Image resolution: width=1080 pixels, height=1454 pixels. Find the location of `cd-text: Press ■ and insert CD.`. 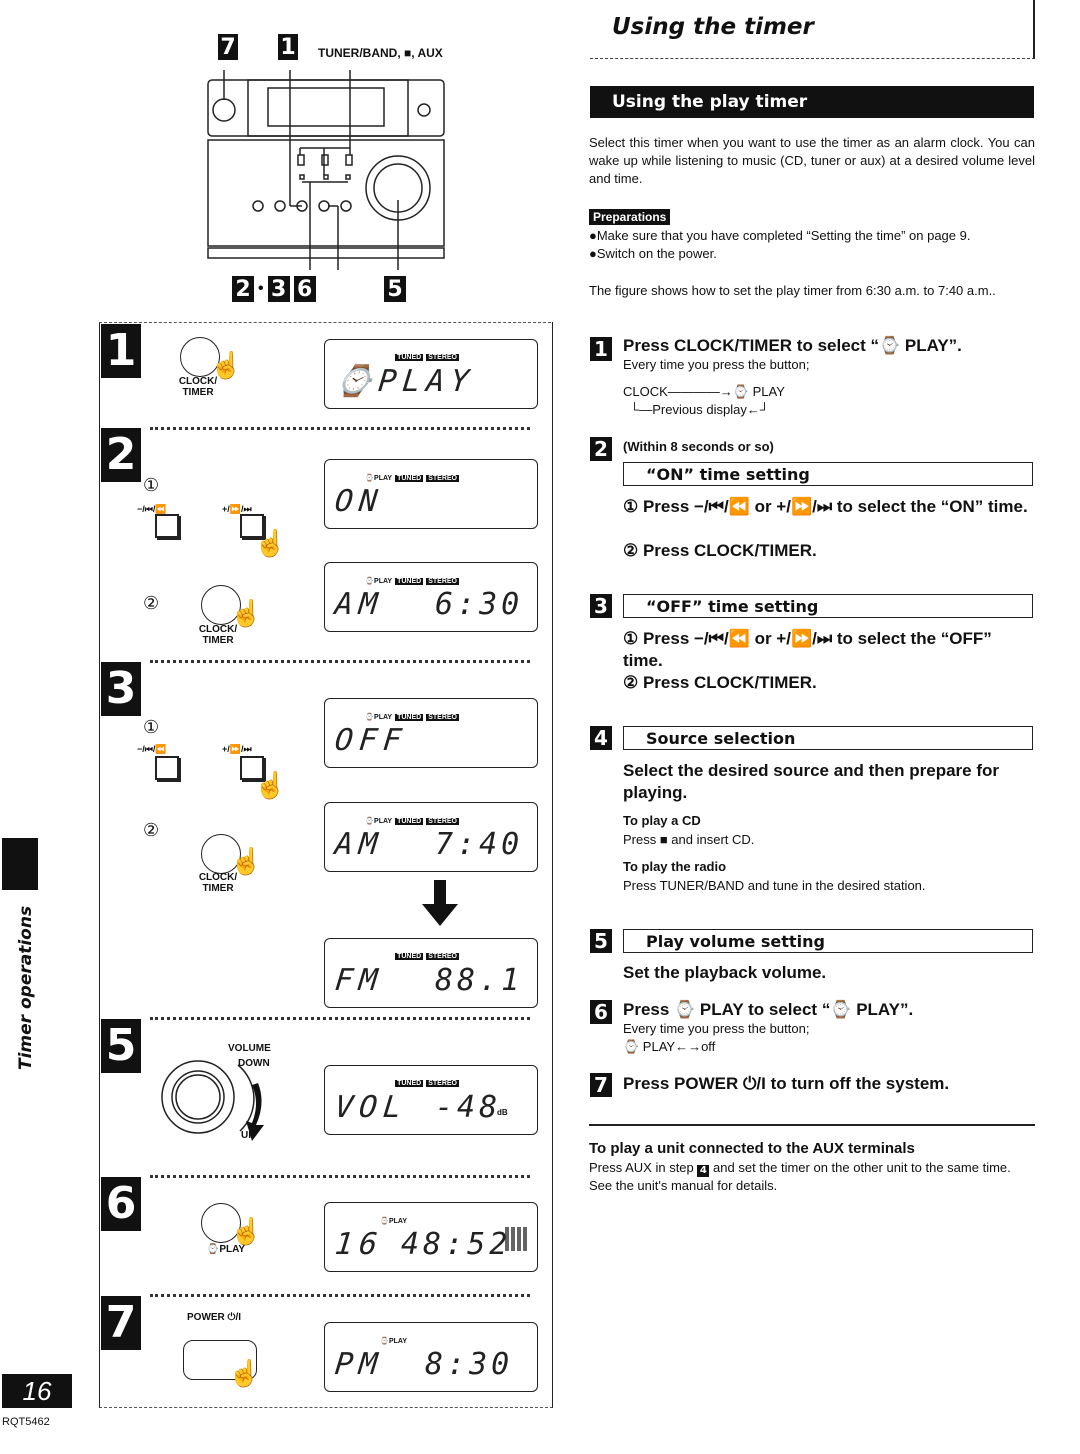

cd-text: Press ■ and insert CD. is located at coordinates (689, 839).